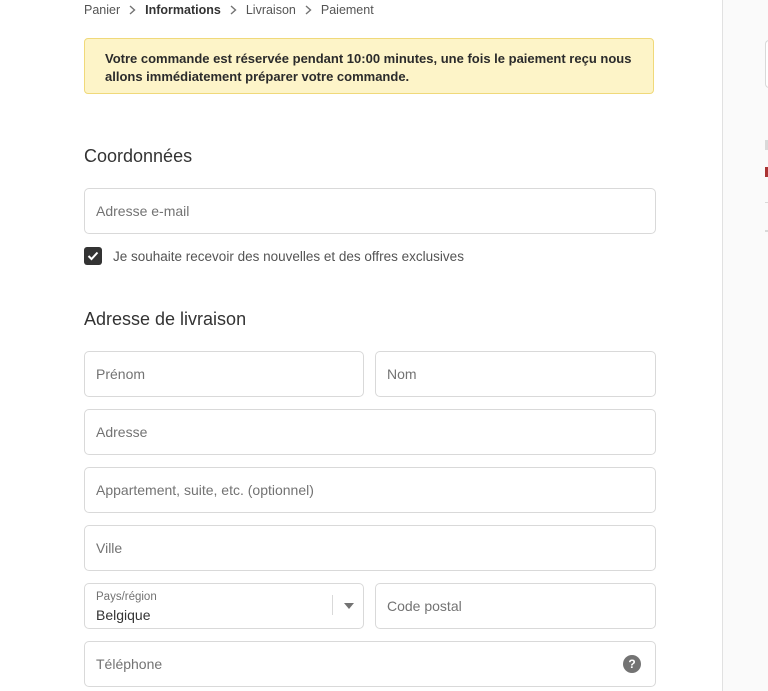 The image size is (768, 691). I want to click on first-name-field, so click(224, 374).